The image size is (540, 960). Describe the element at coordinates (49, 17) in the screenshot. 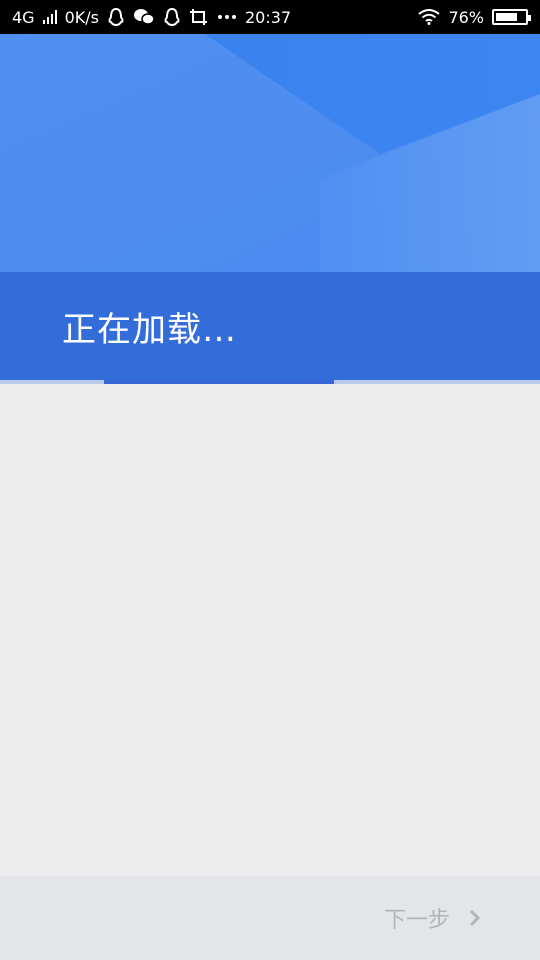

I see `signal-icon` at that location.